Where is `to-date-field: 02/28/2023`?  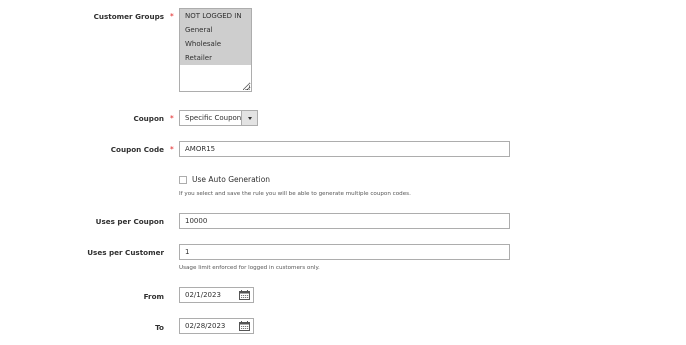 to-date-field: 02/28/2023 is located at coordinates (216, 326).